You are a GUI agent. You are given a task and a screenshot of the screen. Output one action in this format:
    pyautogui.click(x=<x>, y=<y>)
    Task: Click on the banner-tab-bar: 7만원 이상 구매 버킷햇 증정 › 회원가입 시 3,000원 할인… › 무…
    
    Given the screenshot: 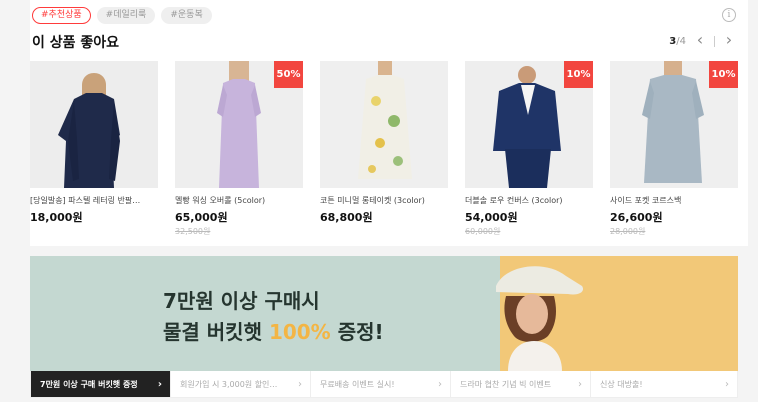 What is the action you would take?
    pyautogui.click(x=384, y=384)
    